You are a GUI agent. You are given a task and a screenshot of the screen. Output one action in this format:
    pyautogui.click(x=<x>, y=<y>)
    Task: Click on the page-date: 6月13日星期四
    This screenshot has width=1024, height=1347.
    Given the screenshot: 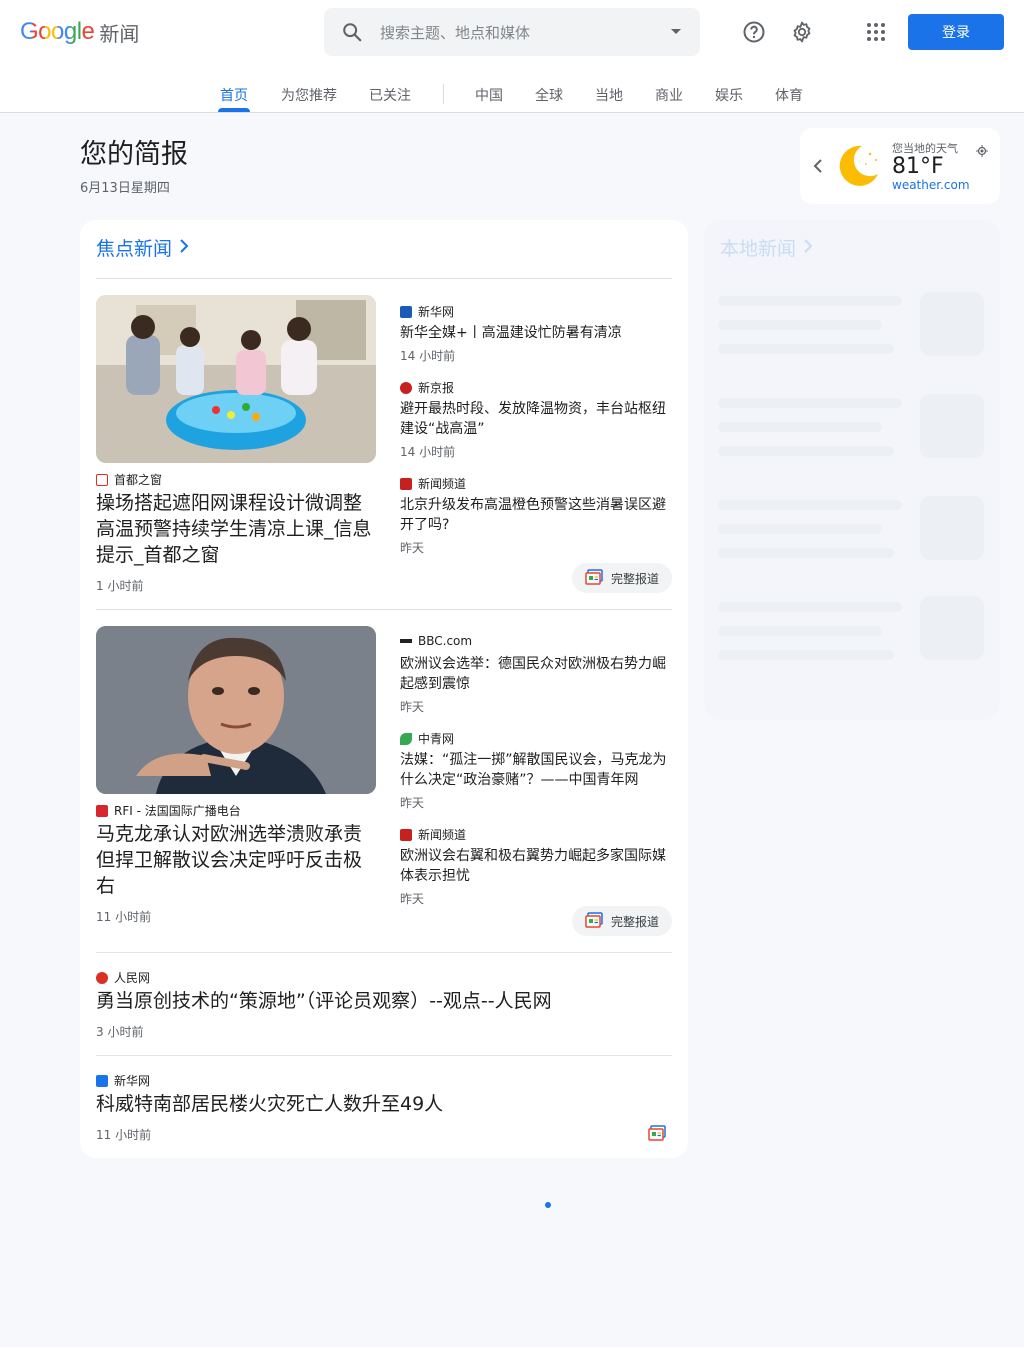 What is the action you would take?
    pyautogui.click(x=125, y=188)
    